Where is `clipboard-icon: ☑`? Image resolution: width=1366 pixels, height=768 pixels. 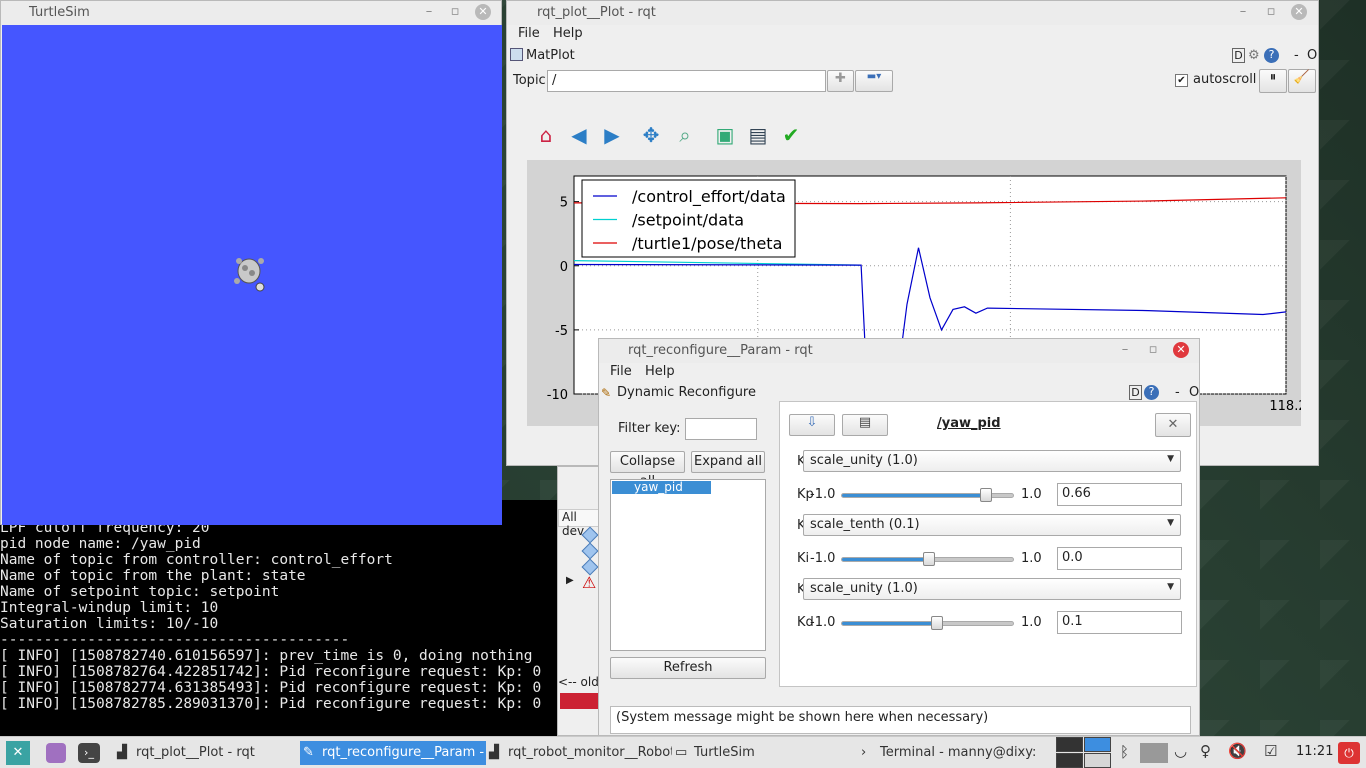
clipboard-icon: ☑ is located at coordinates (1270, 751).